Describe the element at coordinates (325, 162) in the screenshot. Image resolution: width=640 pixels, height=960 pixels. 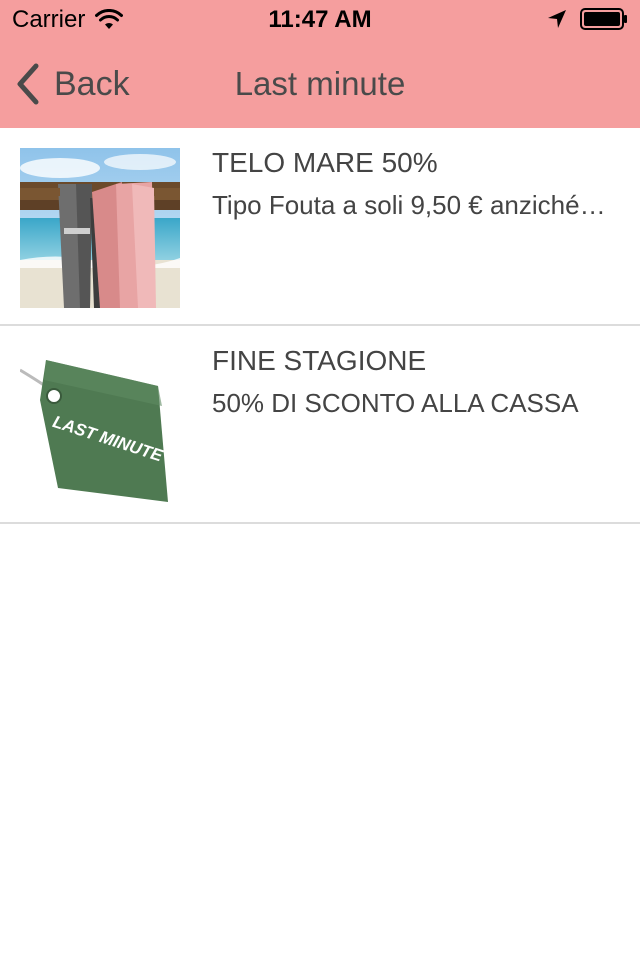
I see `item-title: TELO MARE 50%` at that location.